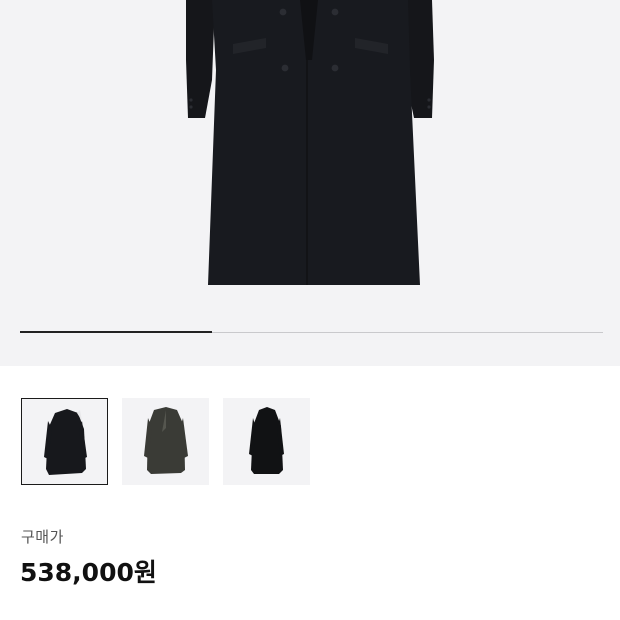 This screenshot has height=620, width=620. What do you see at coordinates (42, 537) in the screenshot?
I see `price-label: 구매가` at bounding box center [42, 537].